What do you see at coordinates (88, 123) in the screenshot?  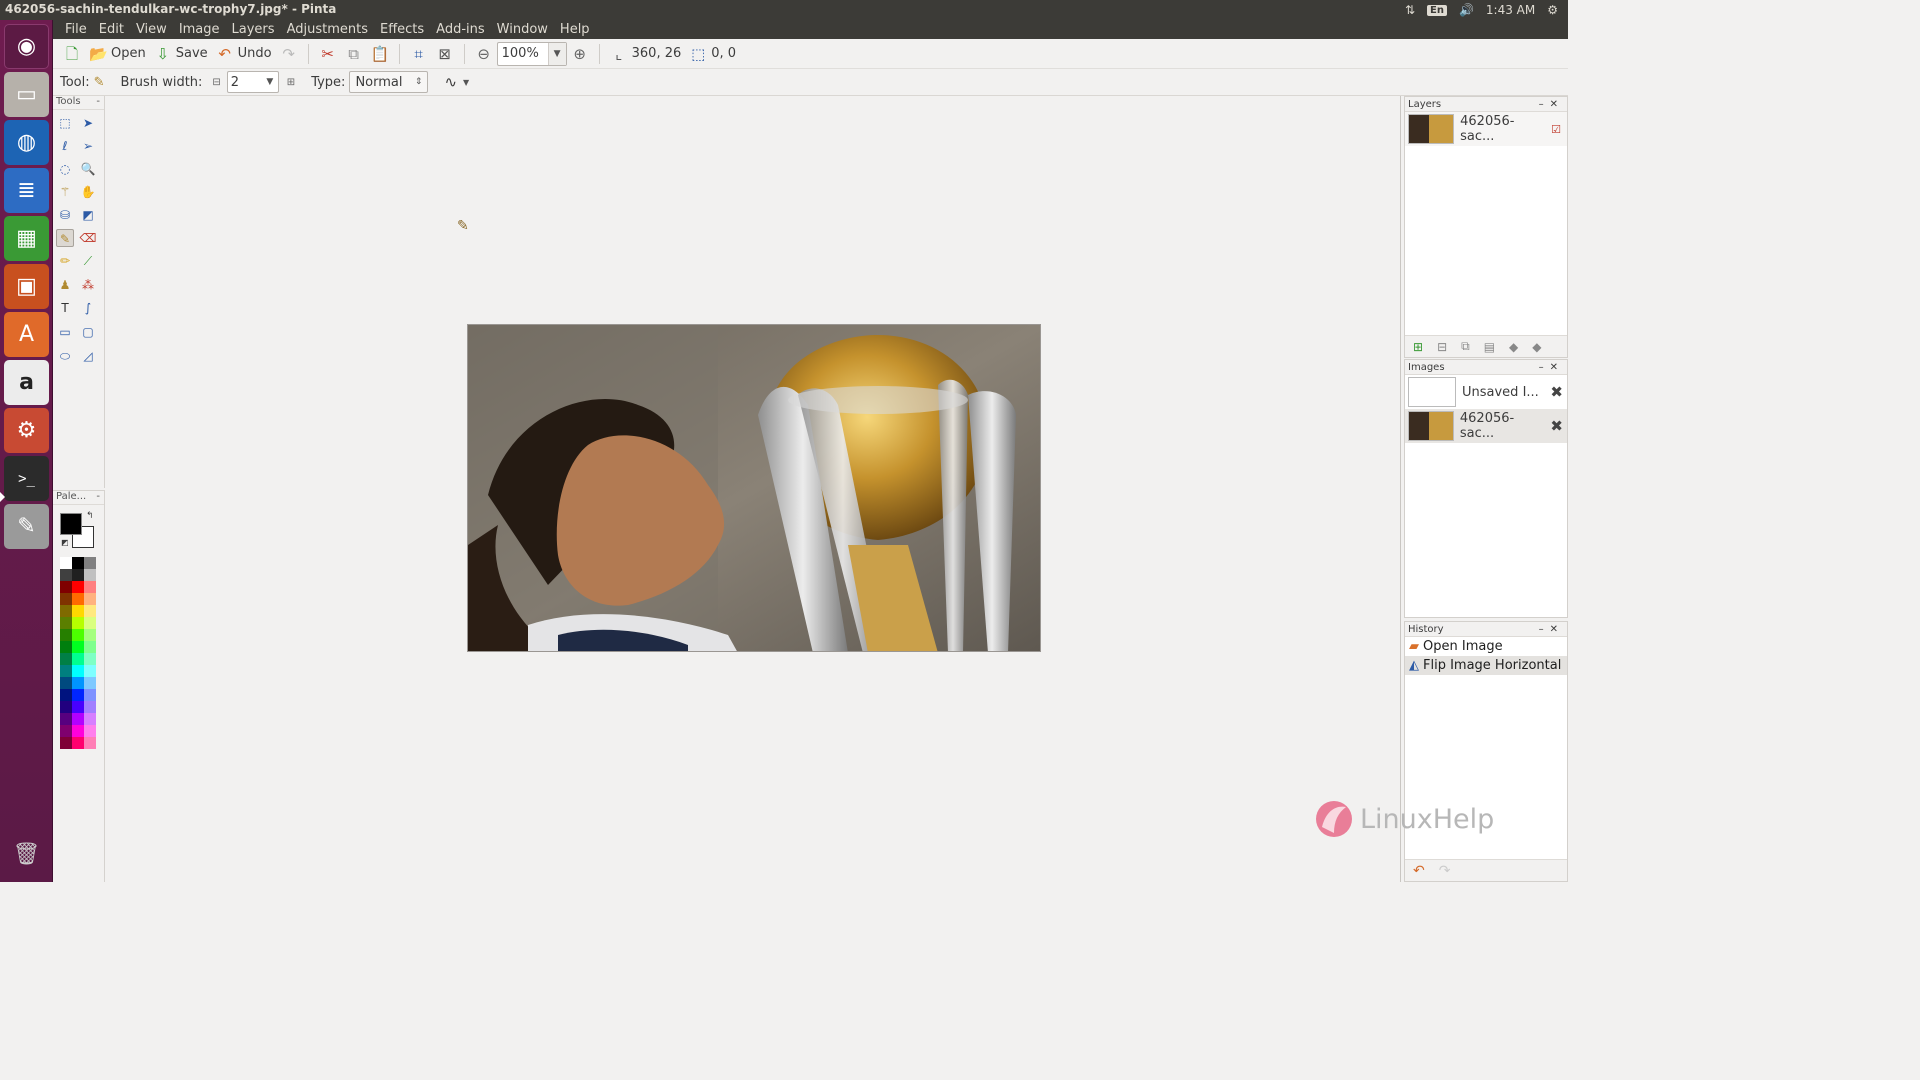 I see `move-selected-icon: ➤` at bounding box center [88, 123].